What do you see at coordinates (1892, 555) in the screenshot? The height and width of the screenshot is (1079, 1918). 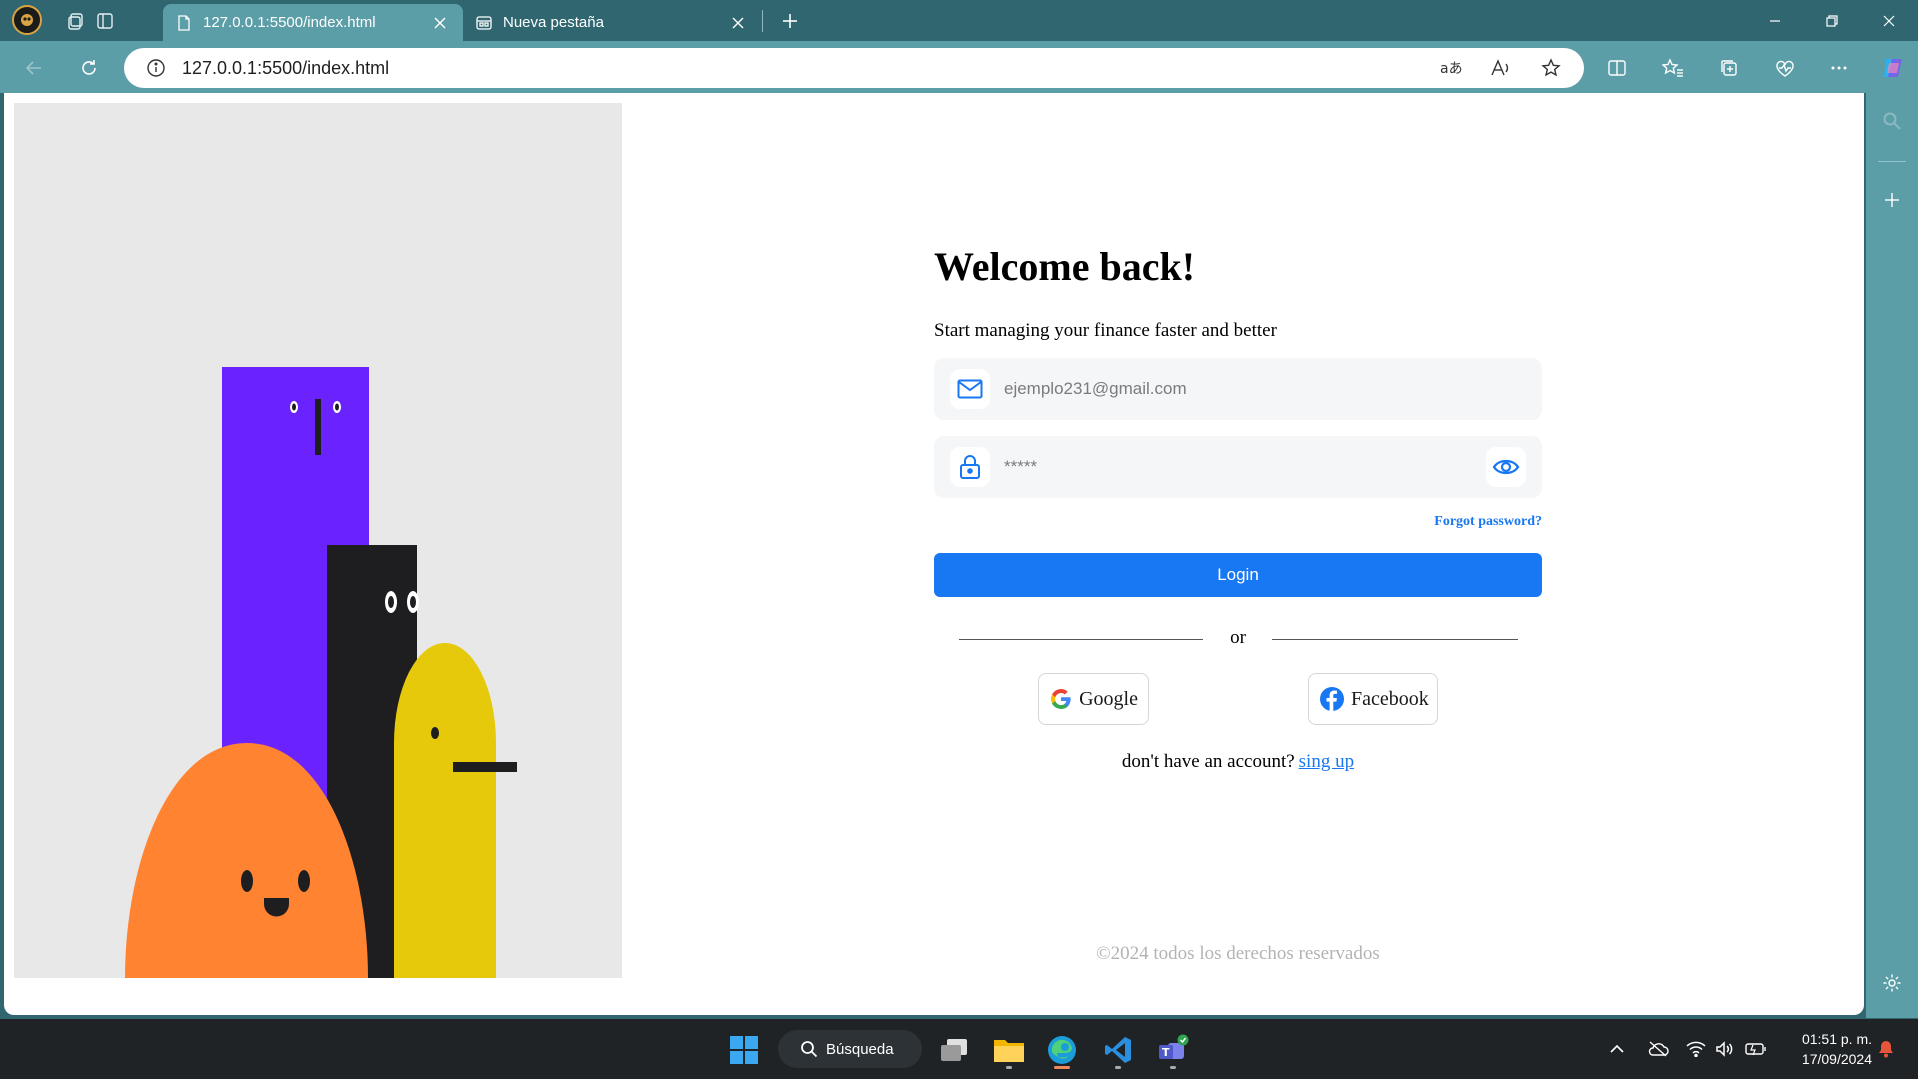 I see `edge-sidebar` at bounding box center [1892, 555].